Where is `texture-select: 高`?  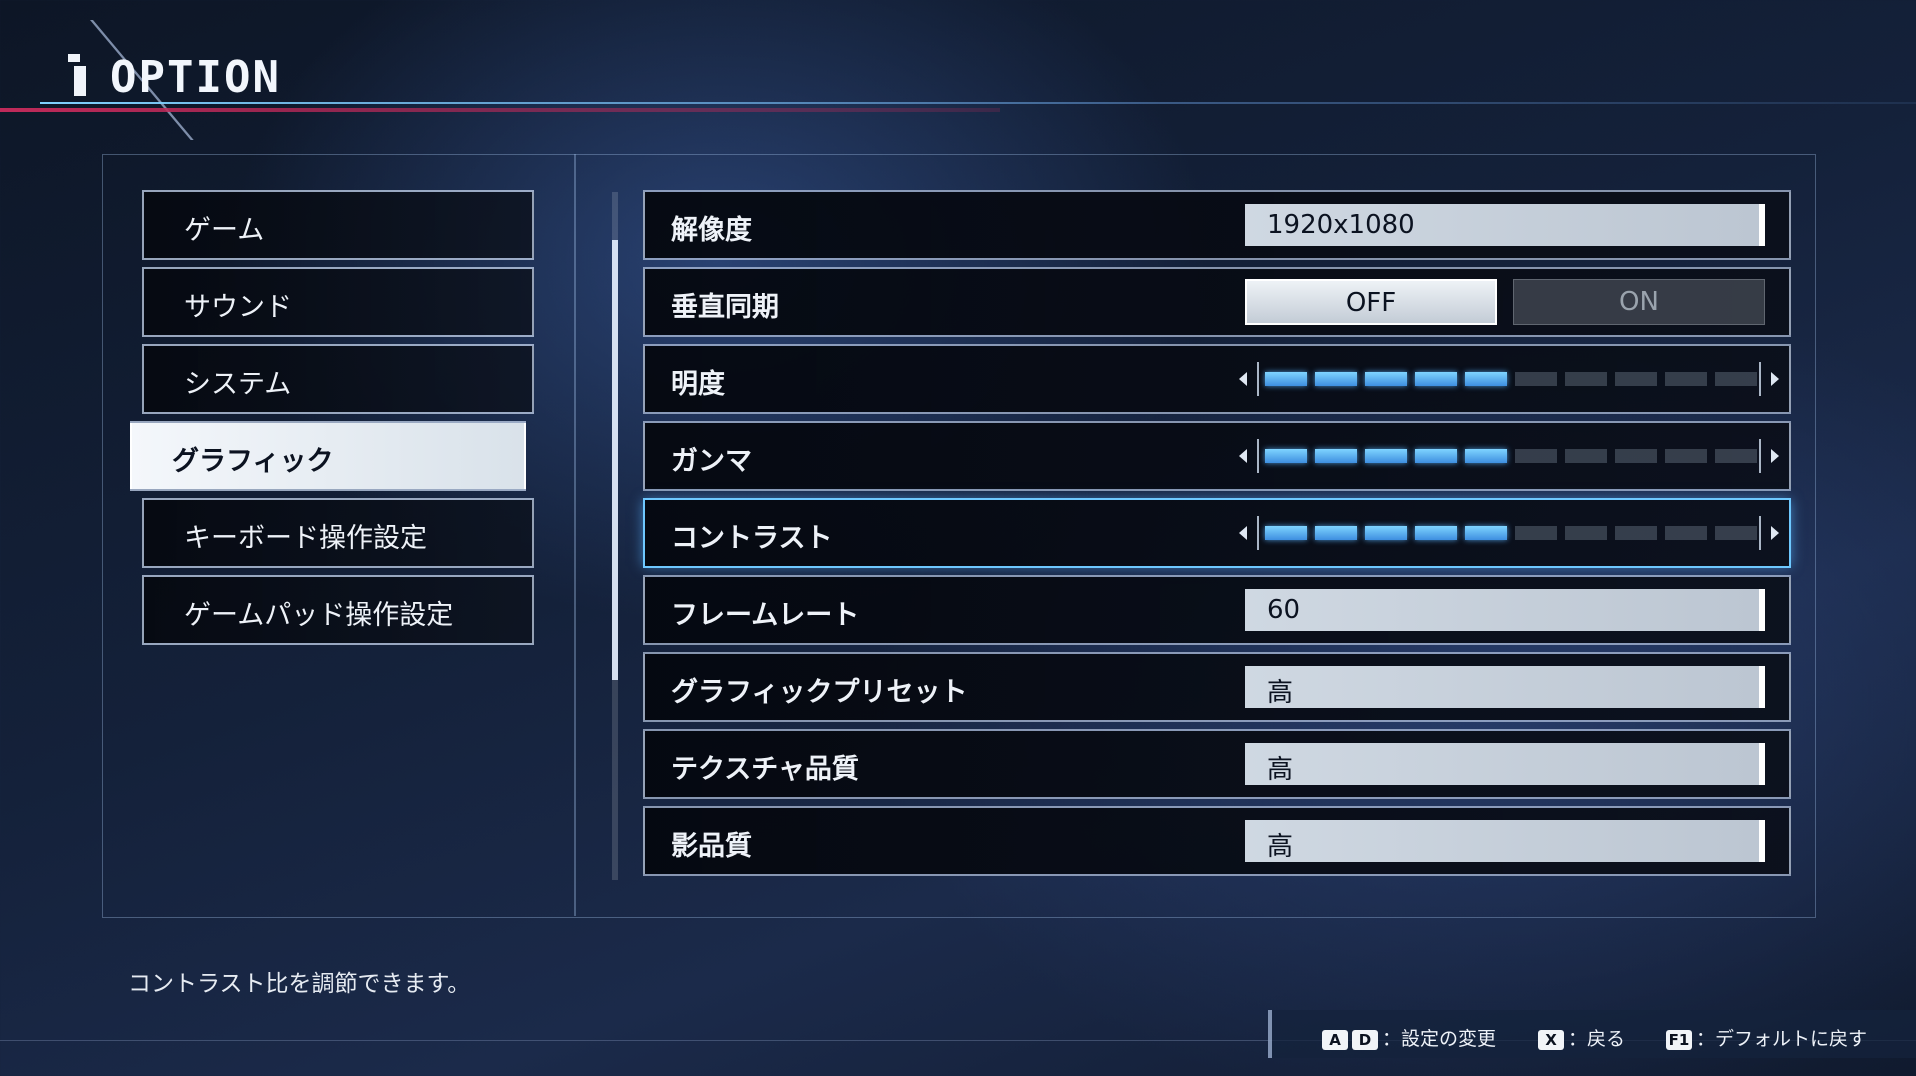
texture-select: 高 is located at coordinates (1505, 764).